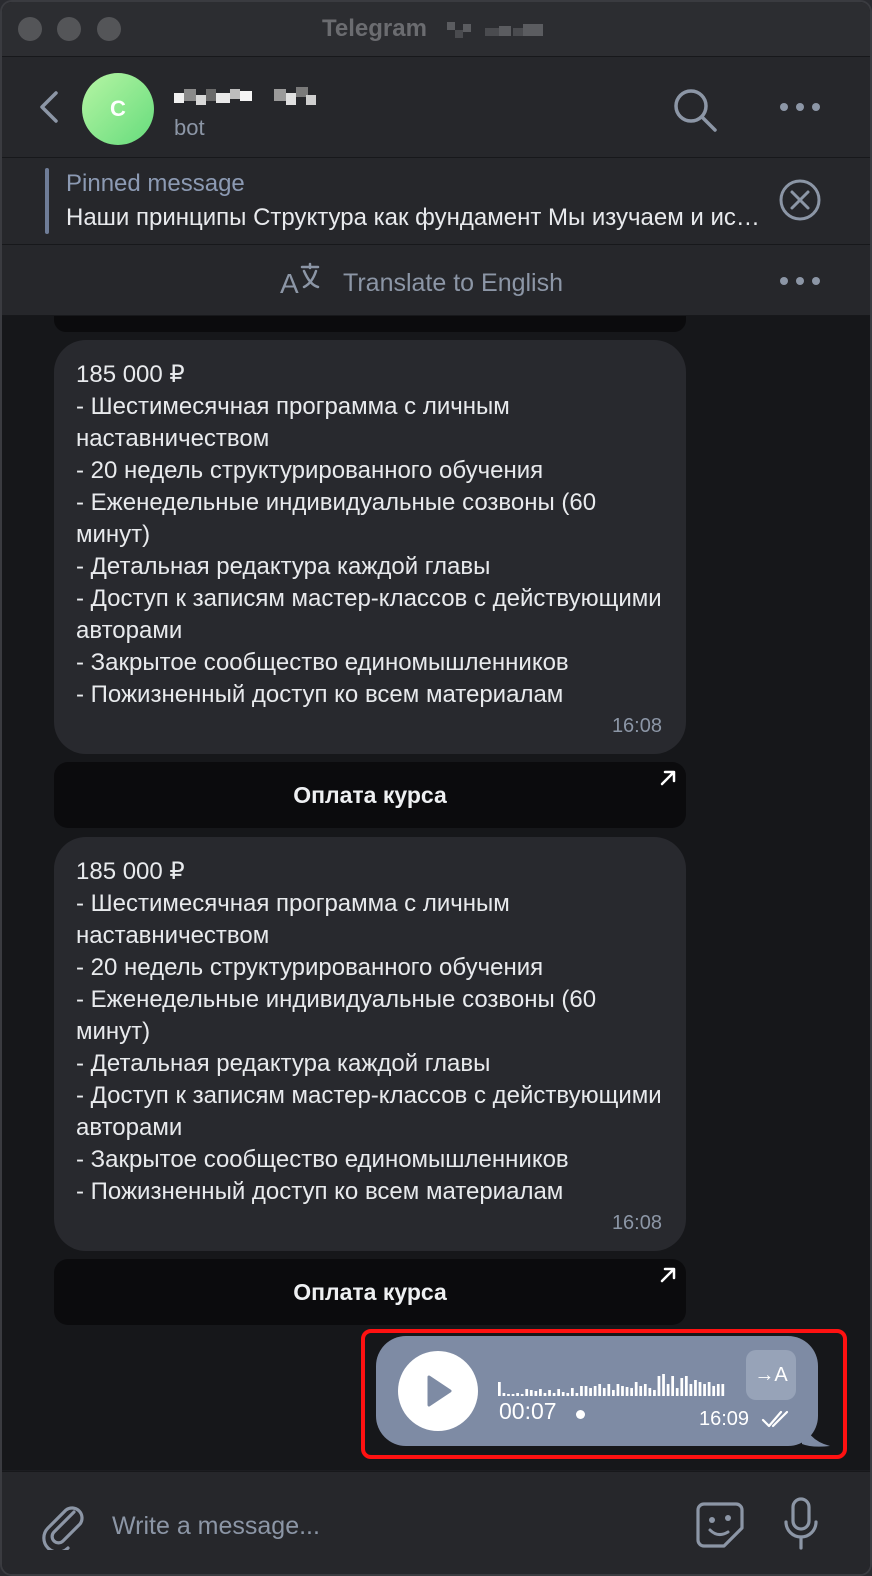 The image size is (872, 1576). What do you see at coordinates (118, 109) in the screenshot?
I see `avatar: C` at bounding box center [118, 109].